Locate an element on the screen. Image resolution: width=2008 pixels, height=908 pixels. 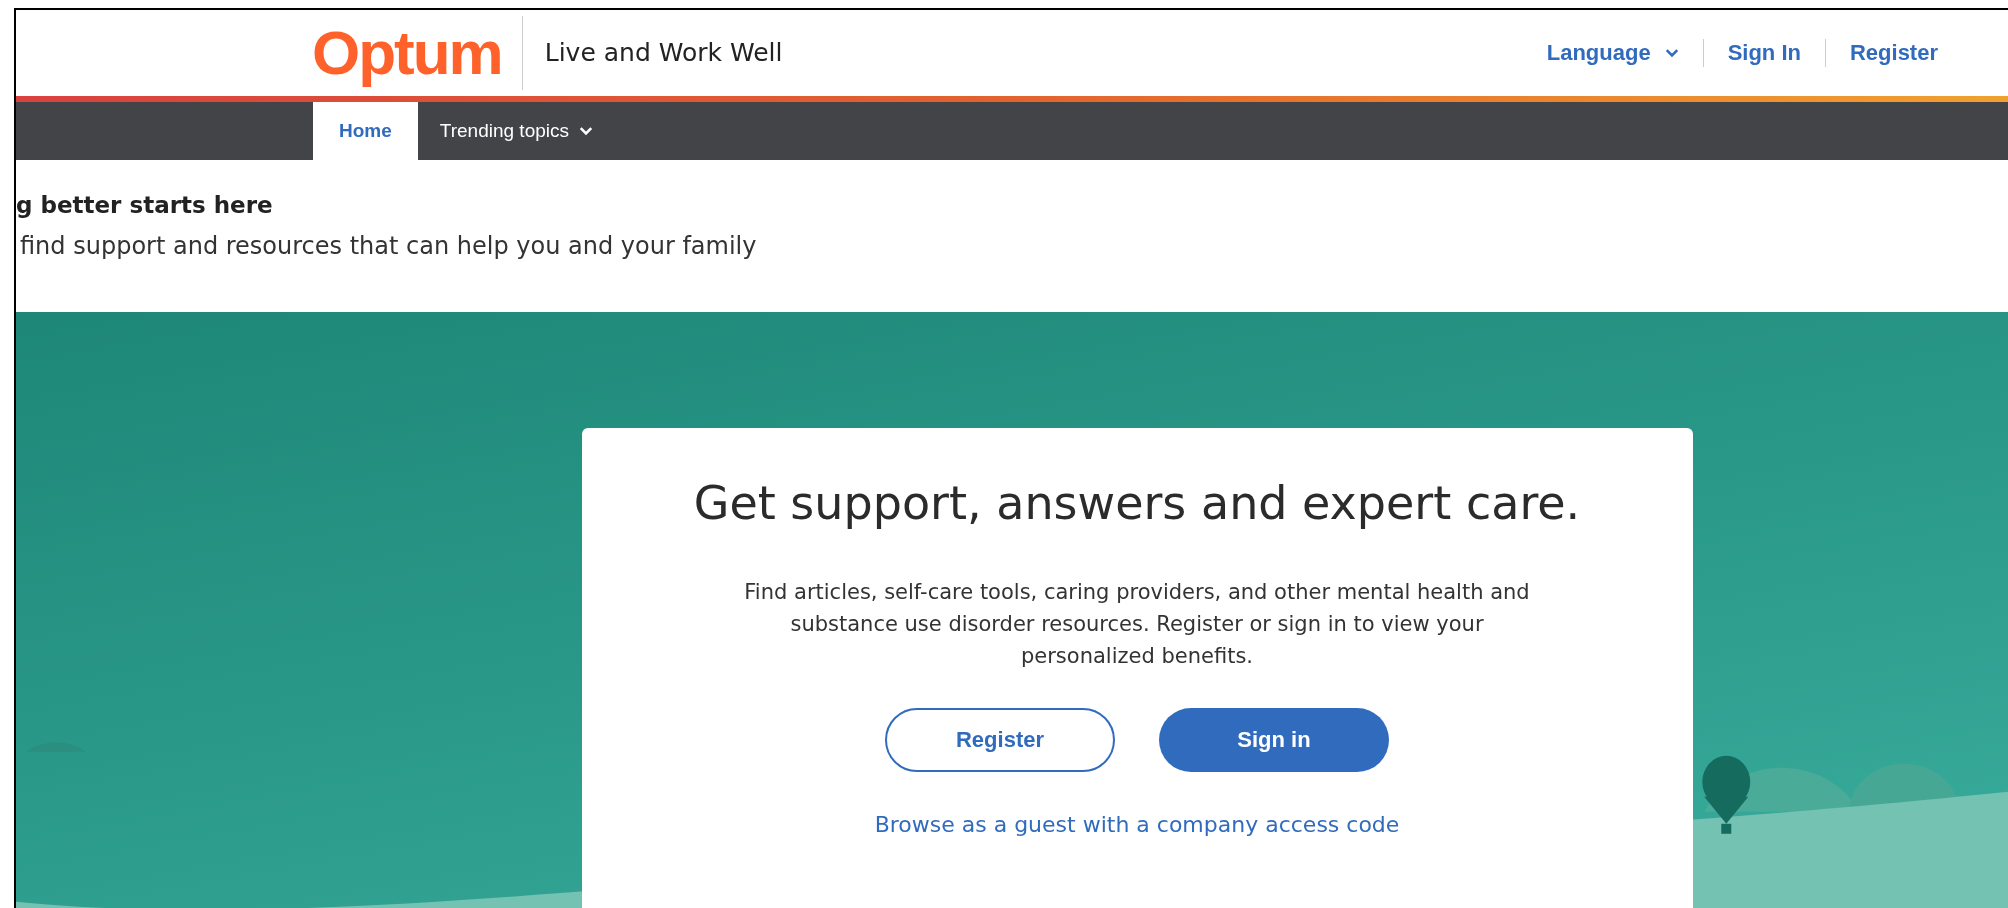
guest-access-link: Browse as a guest with a company access code is located at coordinates (1137, 824).